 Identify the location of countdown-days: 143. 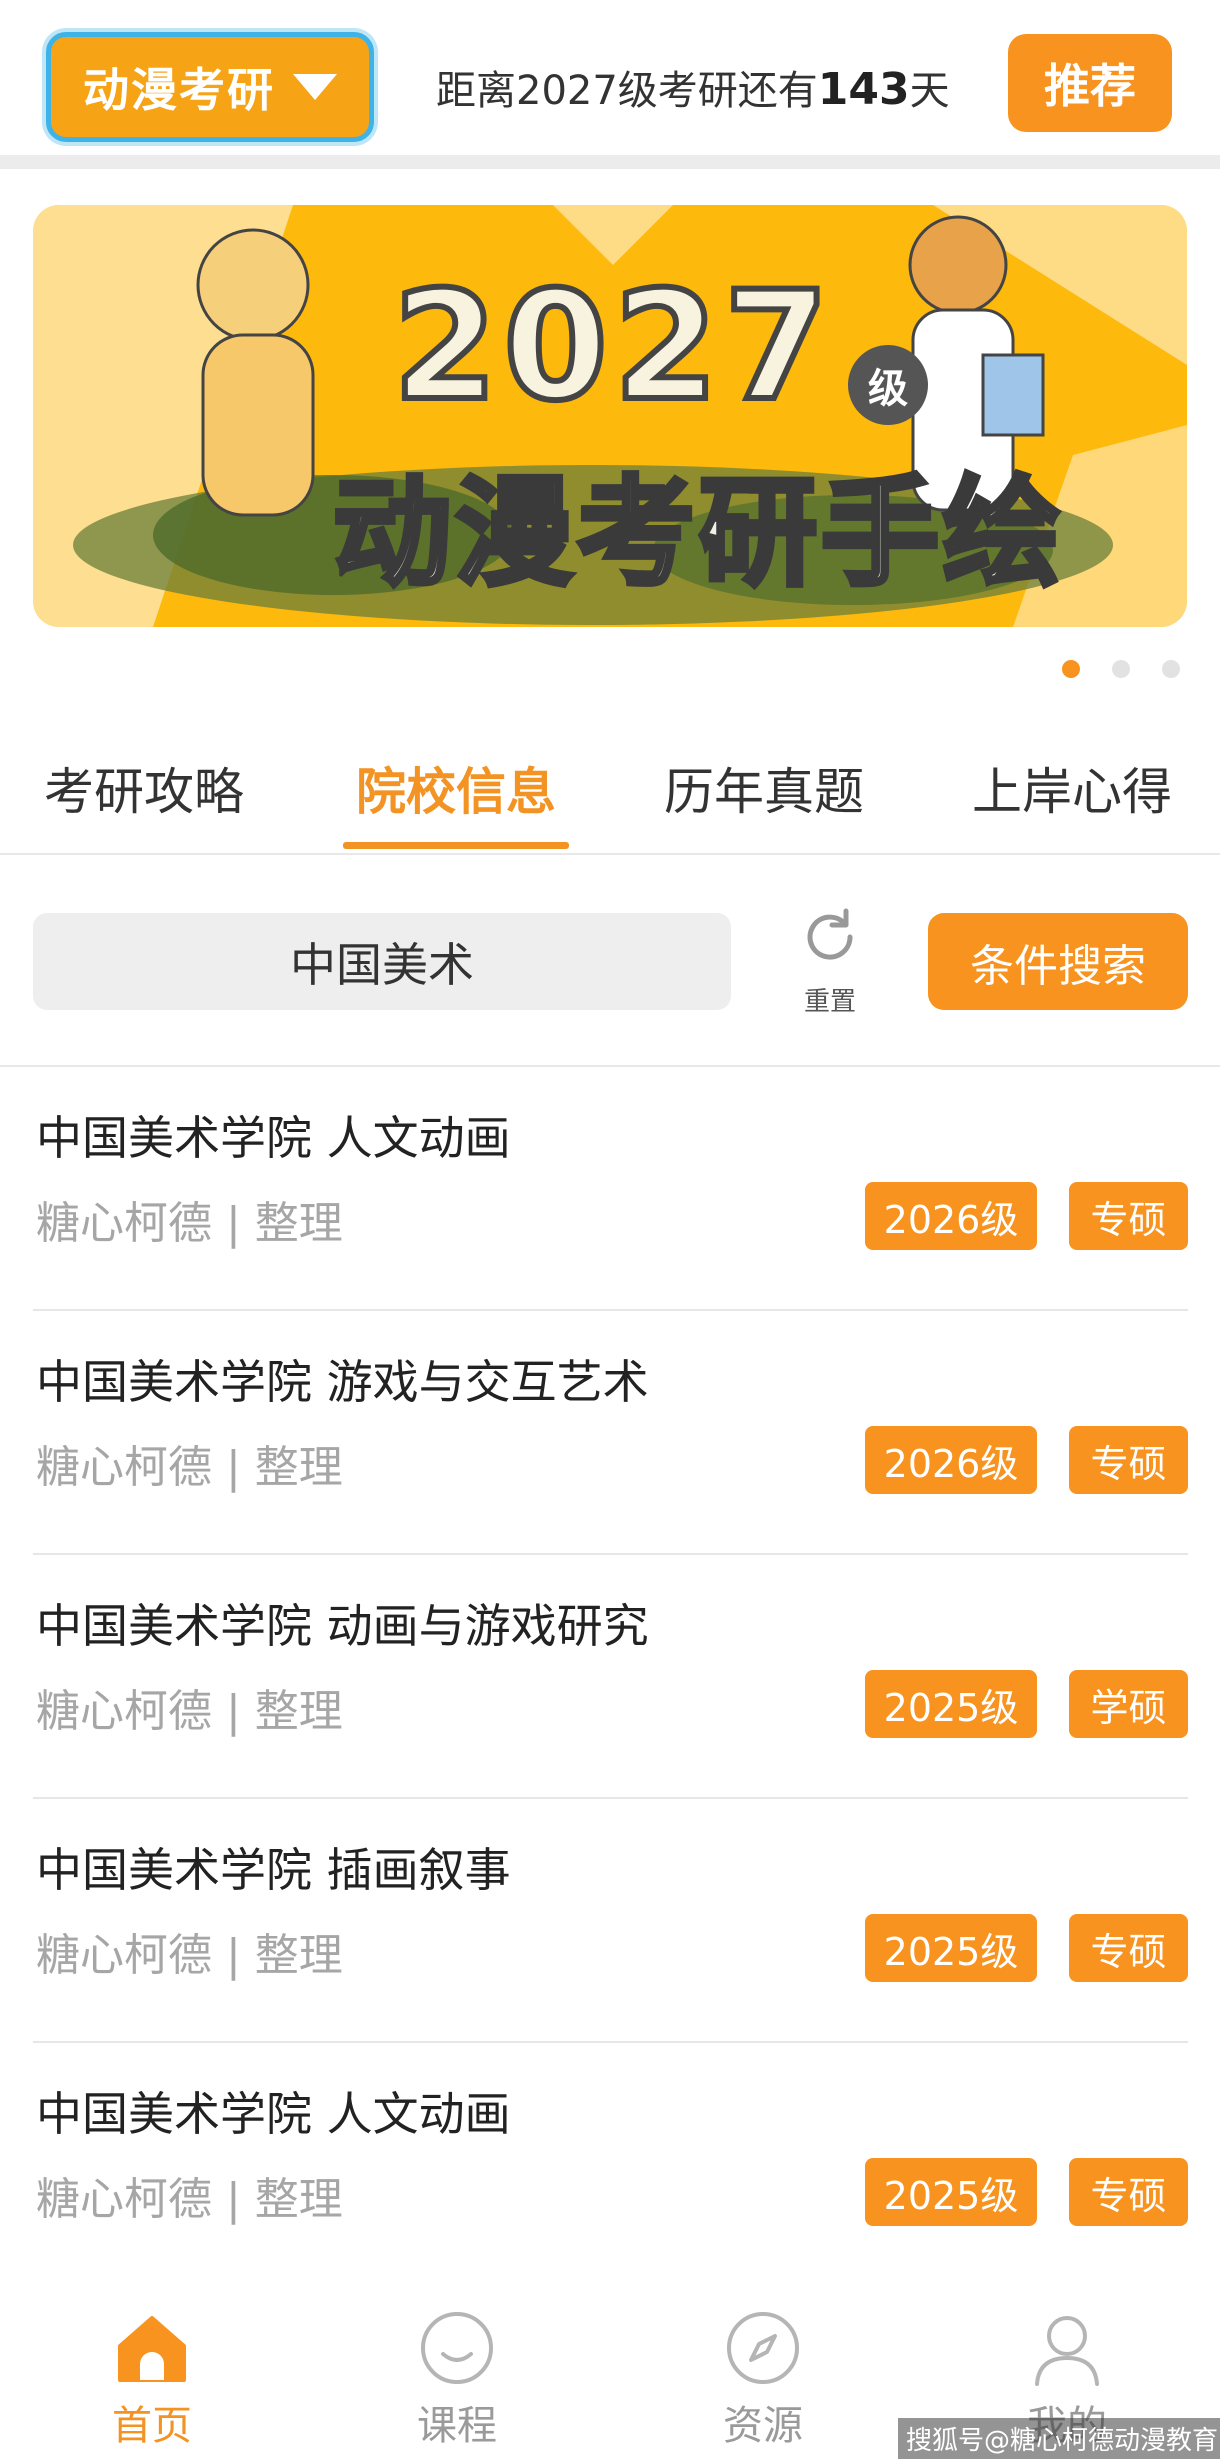
(863, 89).